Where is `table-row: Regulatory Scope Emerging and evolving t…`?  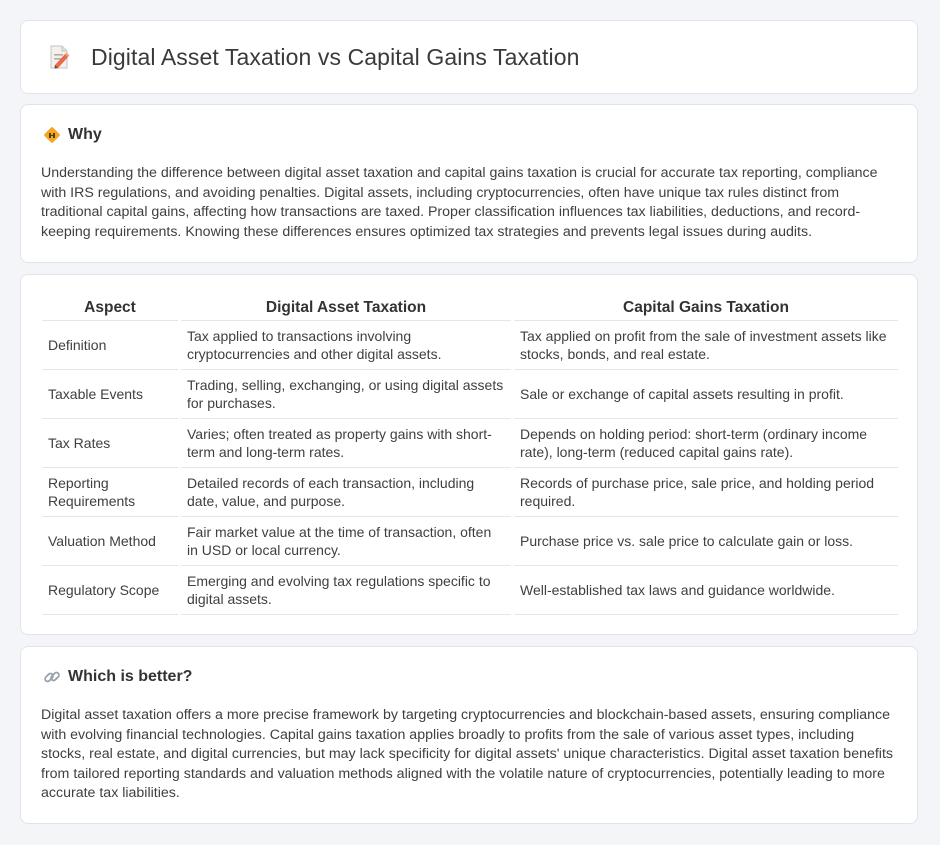 table-row: Regulatory Scope Emerging and evolving t… is located at coordinates (470, 590).